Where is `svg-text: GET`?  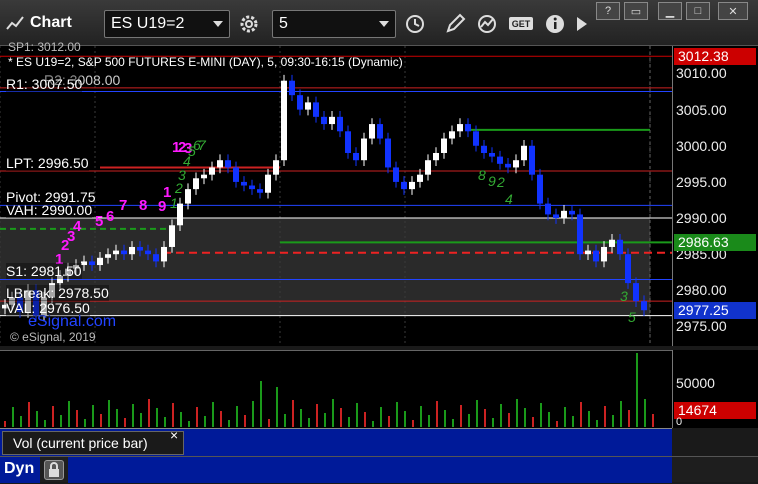
svg-text: GET is located at coordinates (521, 24).